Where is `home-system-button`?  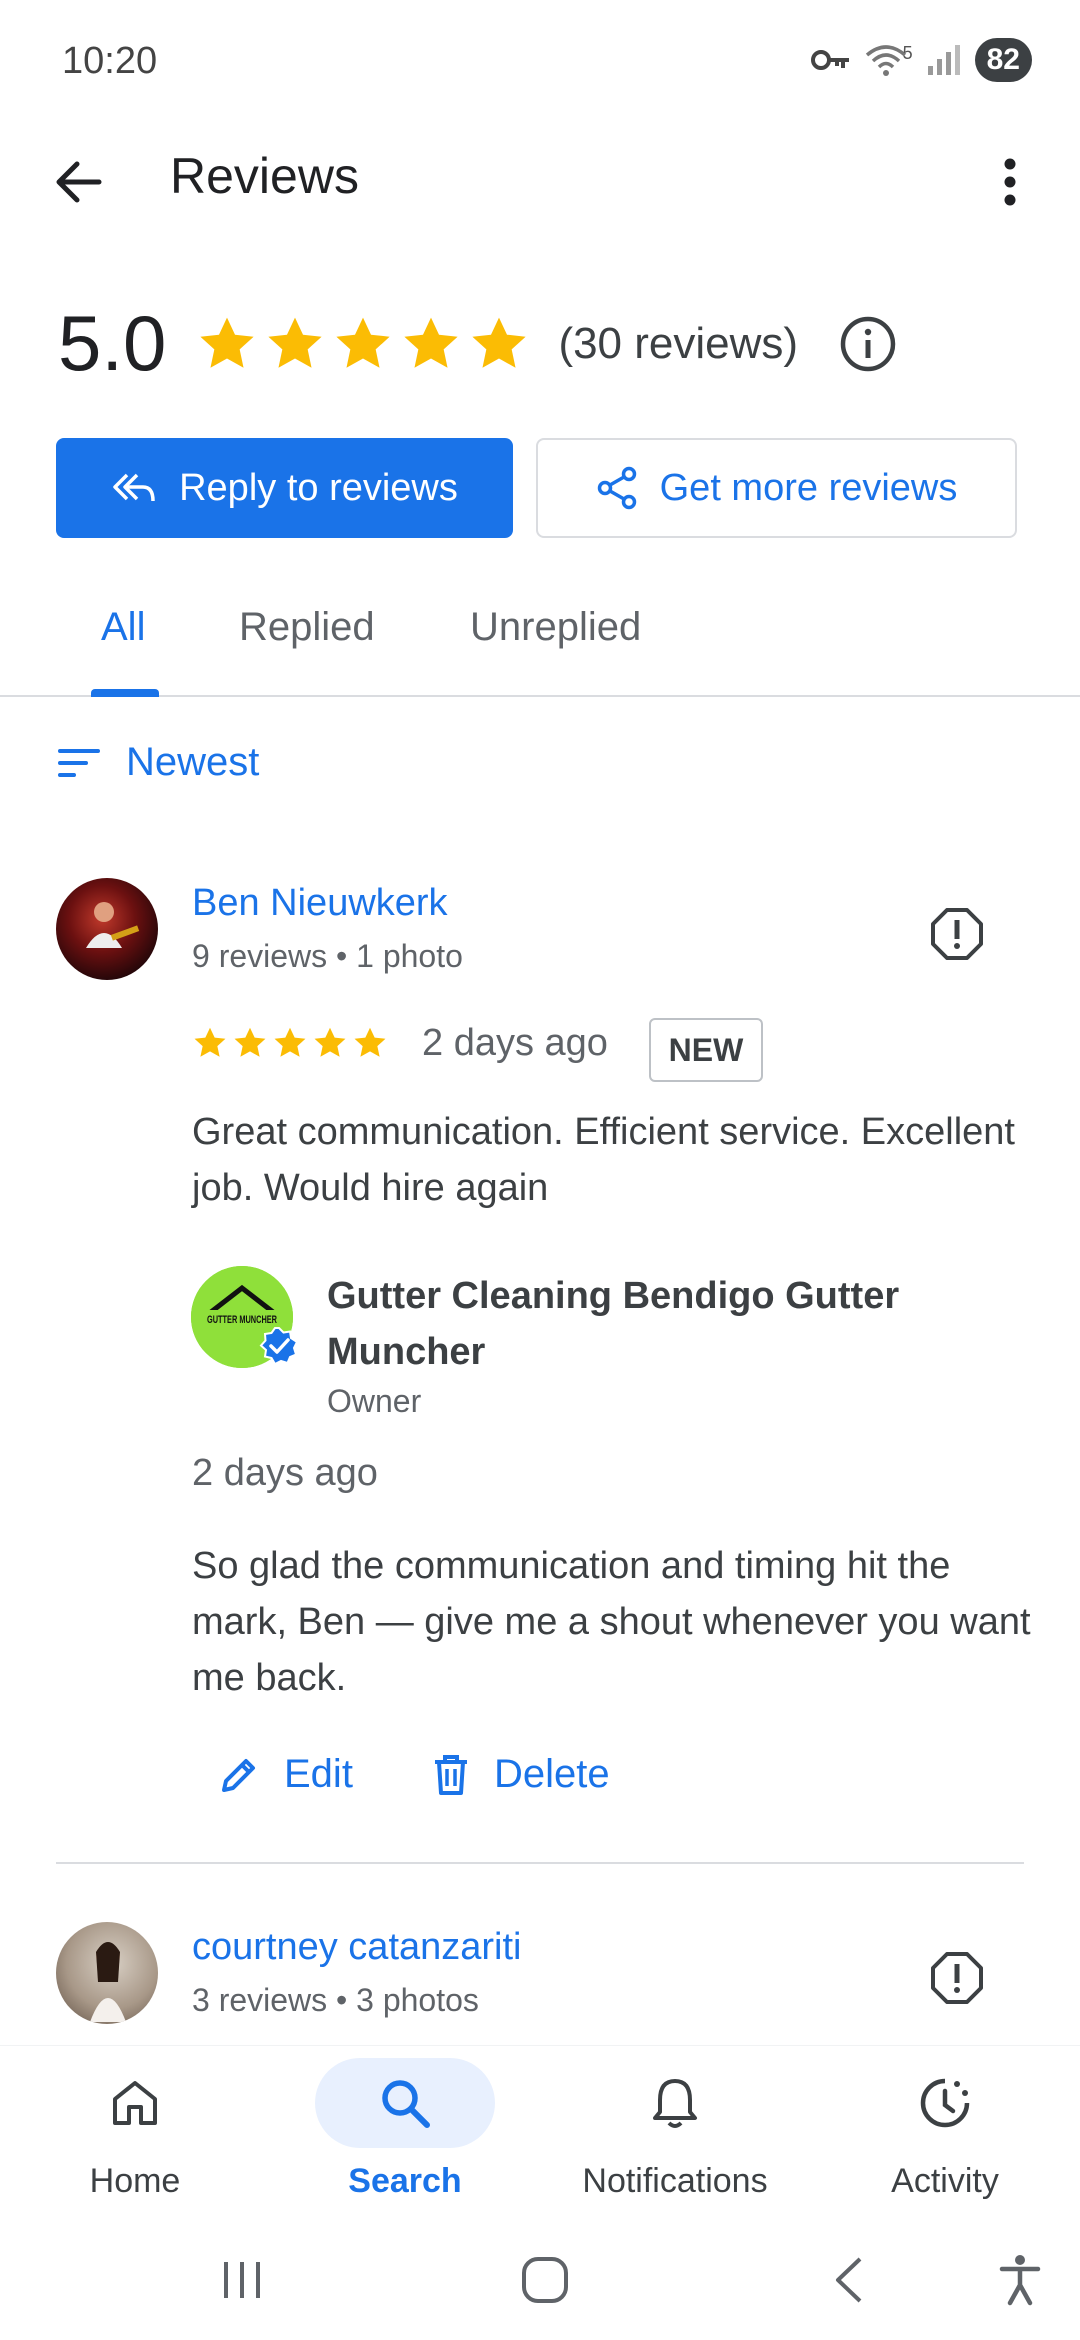 home-system-button is located at coordinates (545, 2280).